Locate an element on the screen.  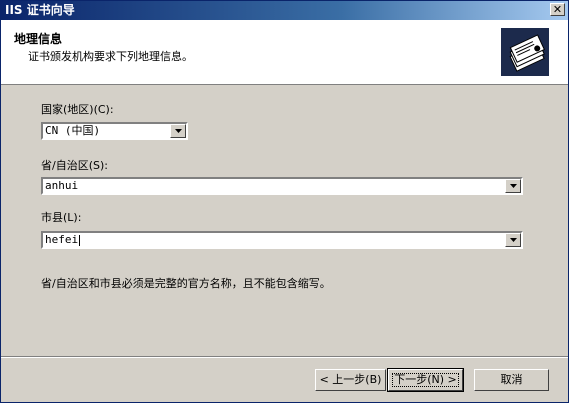
country-value: CN (中国) is located at coordinates (73, 130).